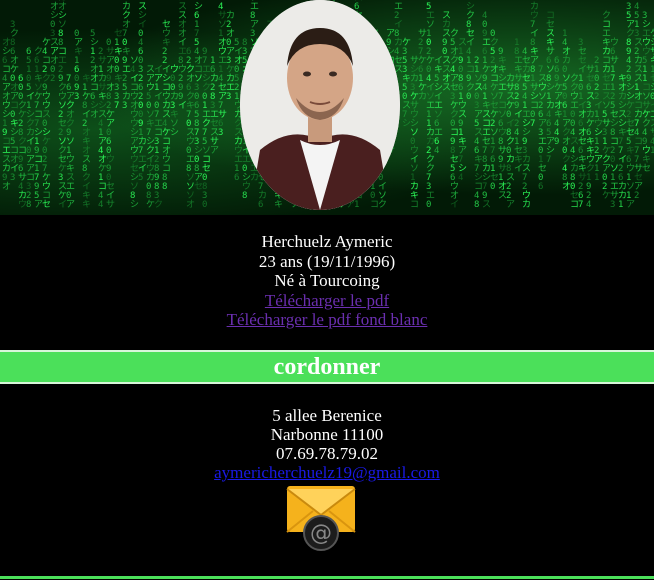 The height and width of the screenshot is (580, 654). What do you see at coordinates (526, 204) in the screenshot?
I see `svg-text: カ` at bounding box center [526, 204].